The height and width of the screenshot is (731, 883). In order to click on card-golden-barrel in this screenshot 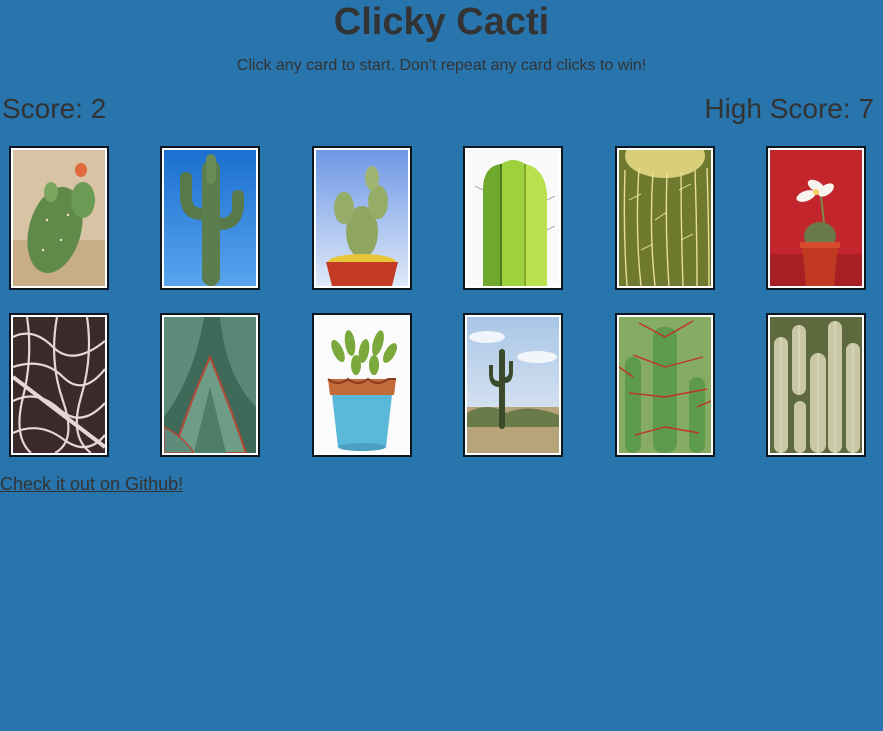, I will do `click(665, 218)`.